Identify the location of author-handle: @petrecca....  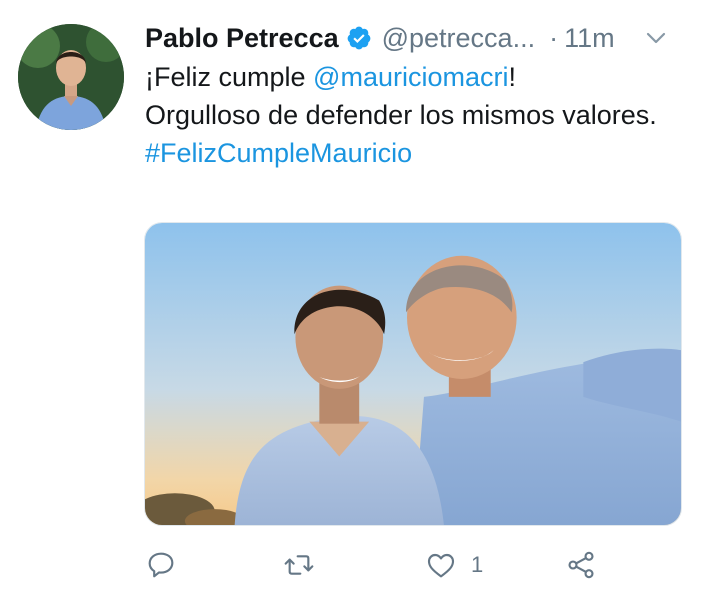
(458, 38).